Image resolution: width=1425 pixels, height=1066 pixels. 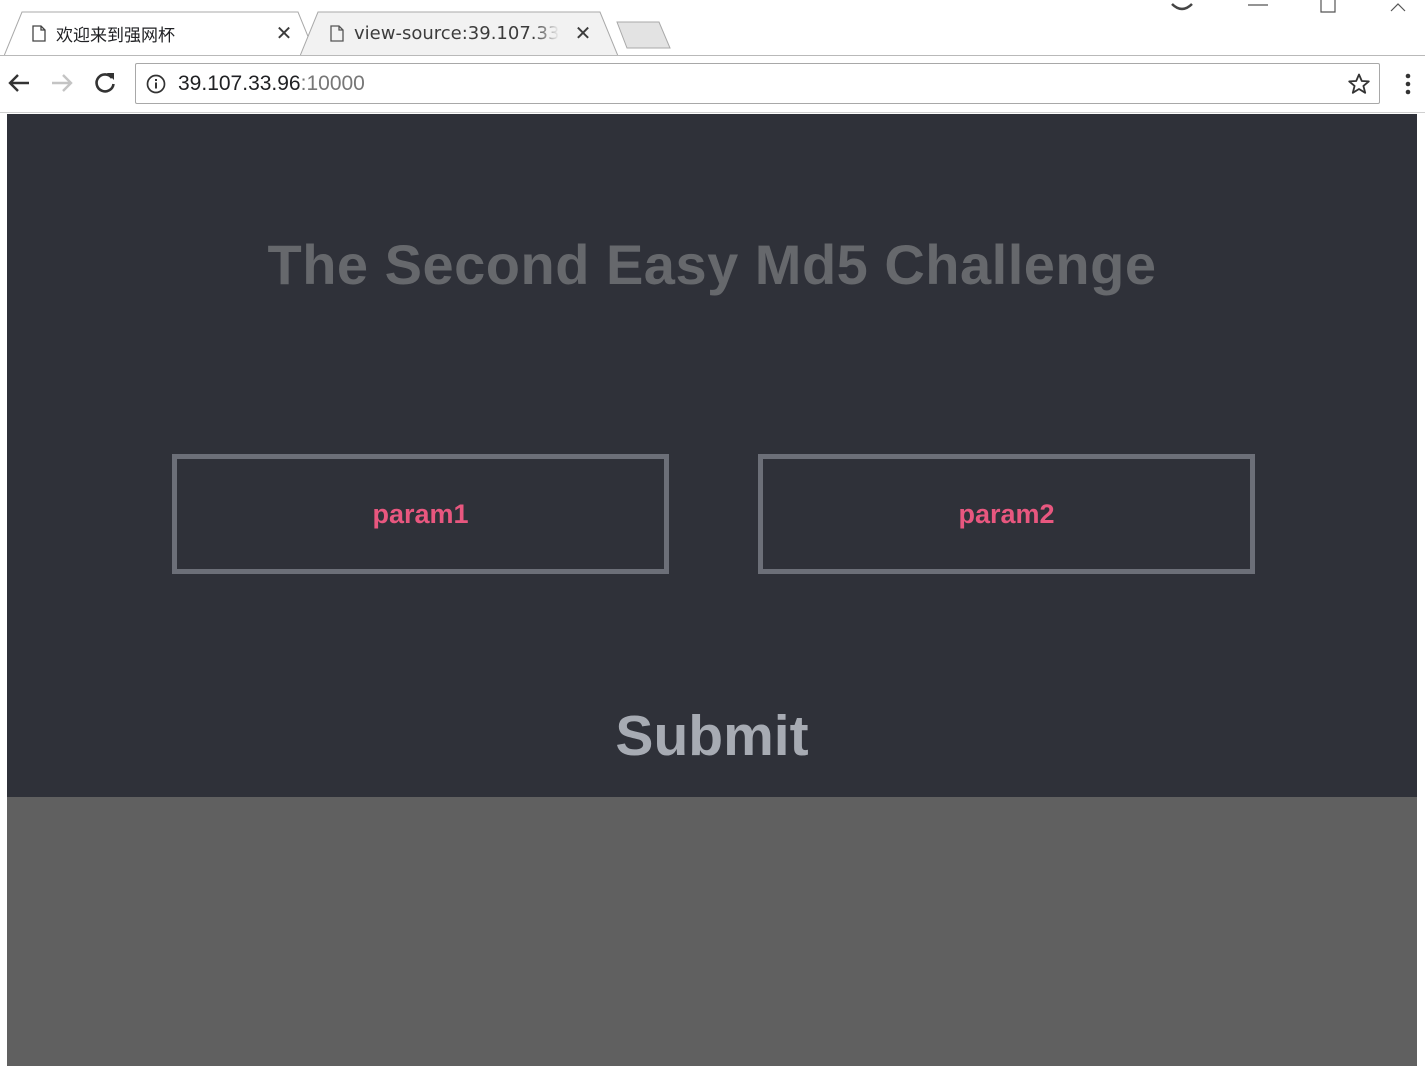 I want to click on tabs-baseline, so click(x=712, y=55).